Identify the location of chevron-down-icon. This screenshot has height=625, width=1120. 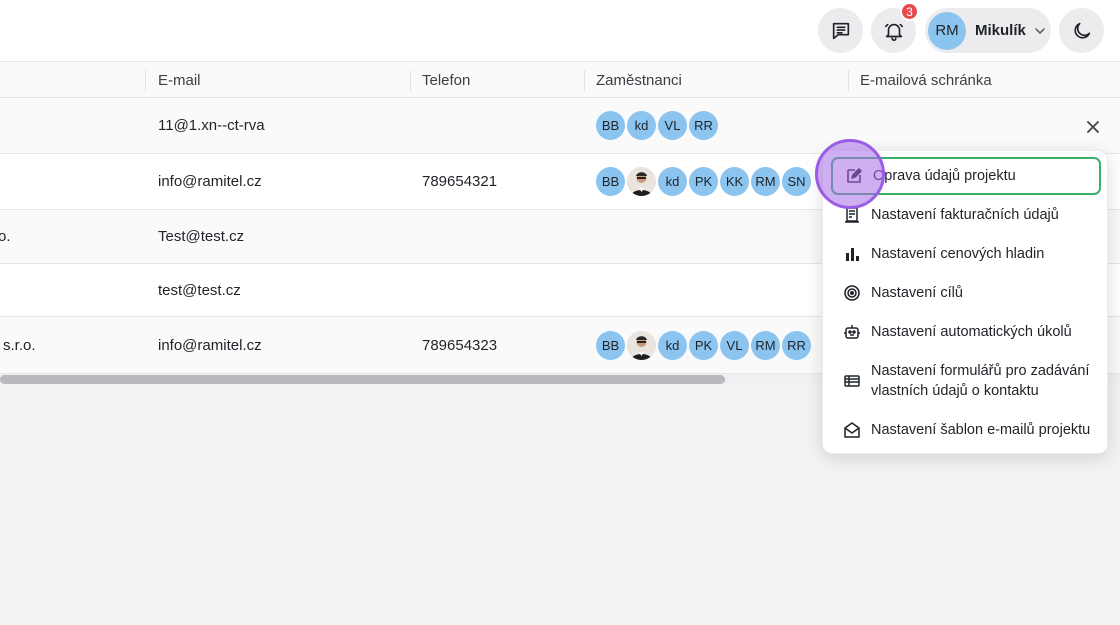
(1040, 30).